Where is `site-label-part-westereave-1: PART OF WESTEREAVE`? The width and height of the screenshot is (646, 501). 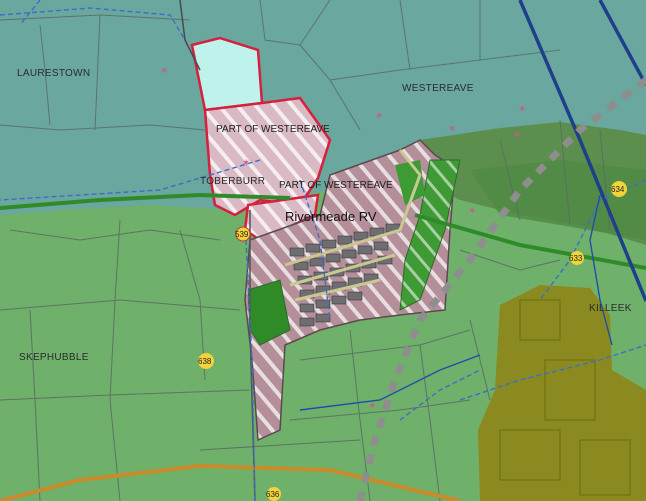 site-label-part-westereave-1: PART OF WESTEREAVE is located at coordinates (273, 129).